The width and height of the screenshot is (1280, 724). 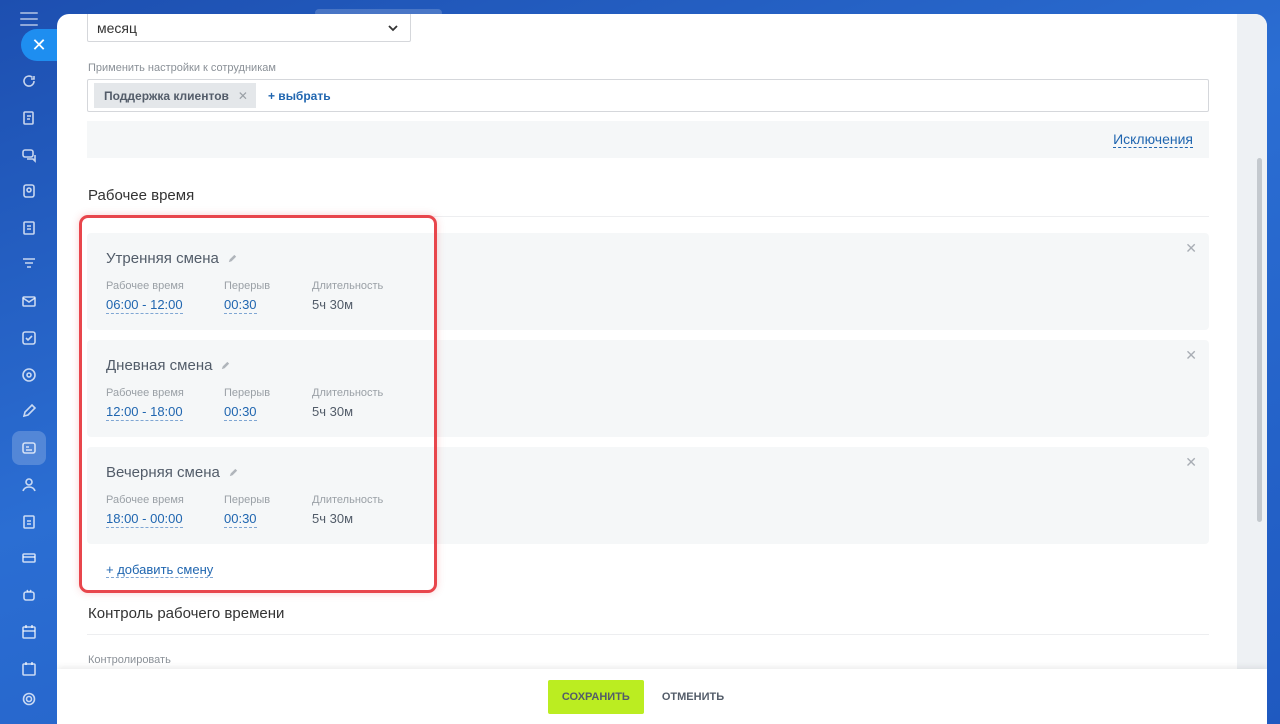 I want to click on card-icon, so click(x=29, y=558).